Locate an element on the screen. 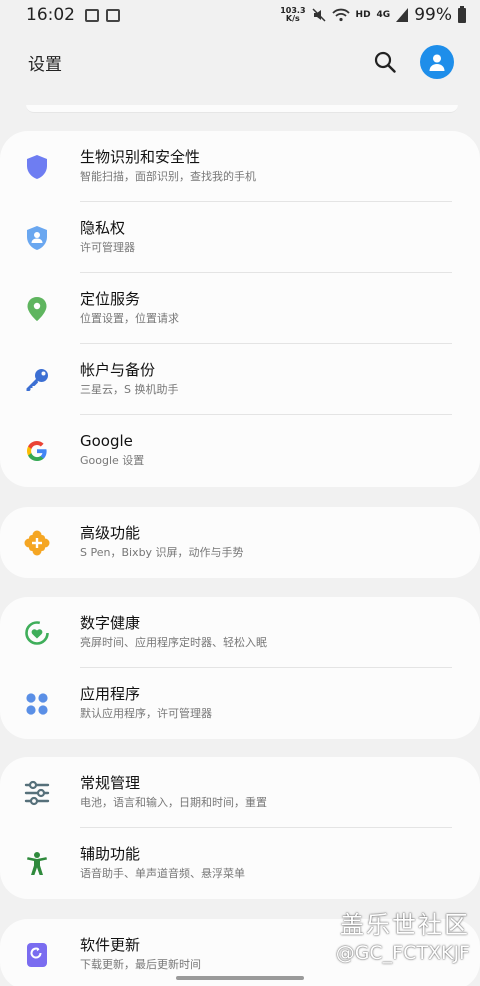 Image resolution: width=480 pixels, height=986 pixels. page-title: 设置 is located at coordinates (45, 64).